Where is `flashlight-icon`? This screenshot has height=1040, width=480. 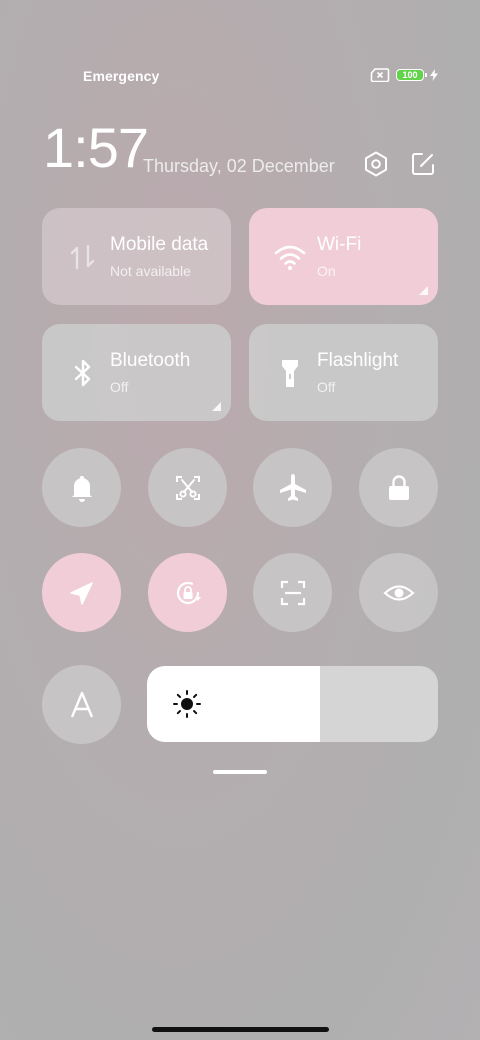
flashlight-icon is located at coordinates (290, 373).